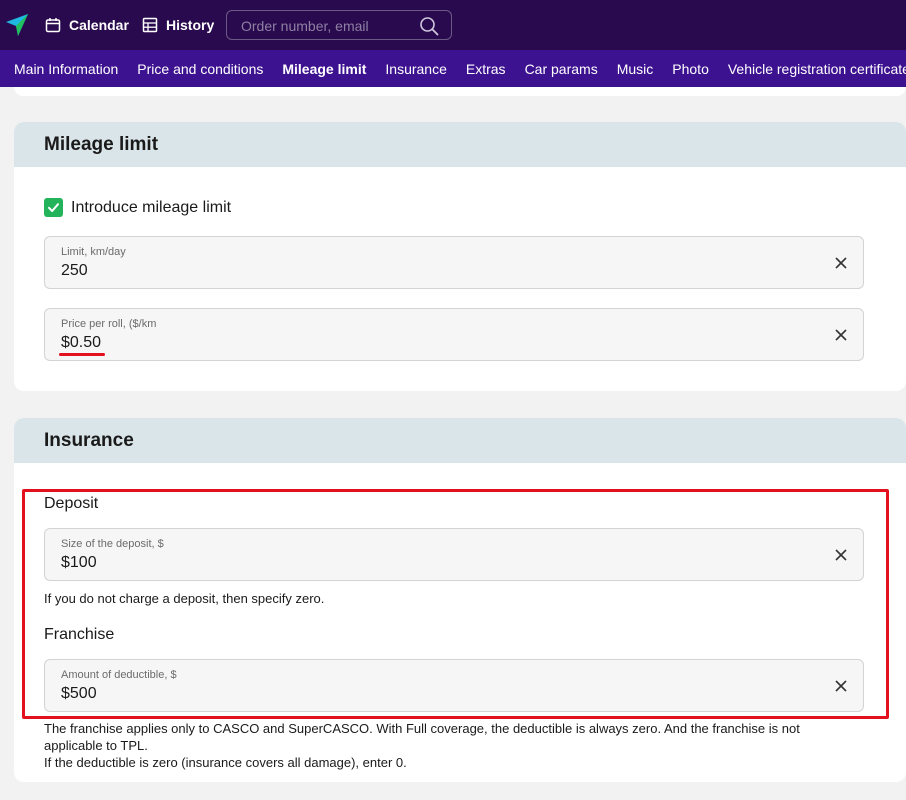 This screenshot has height=800, width=906. What do you see at coordinates (119, 675) in the screenshot?
I see `deductible-amount-label: Amount of deductible, $` at bounding box center [119, 675].